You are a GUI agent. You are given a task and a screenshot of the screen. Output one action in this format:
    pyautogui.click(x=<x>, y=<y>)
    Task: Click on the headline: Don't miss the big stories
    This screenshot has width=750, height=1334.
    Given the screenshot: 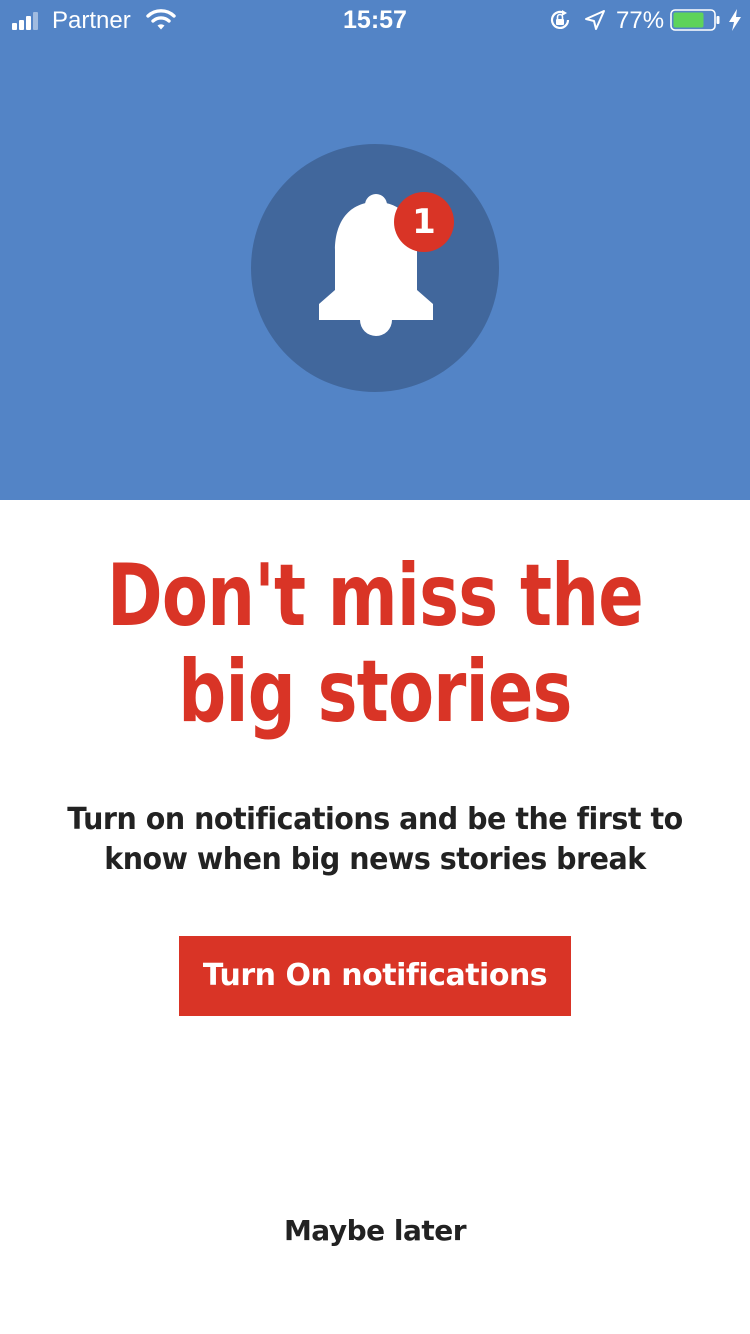 What is the action you would take?
    pyautogui.click(x=375, y=644)
    